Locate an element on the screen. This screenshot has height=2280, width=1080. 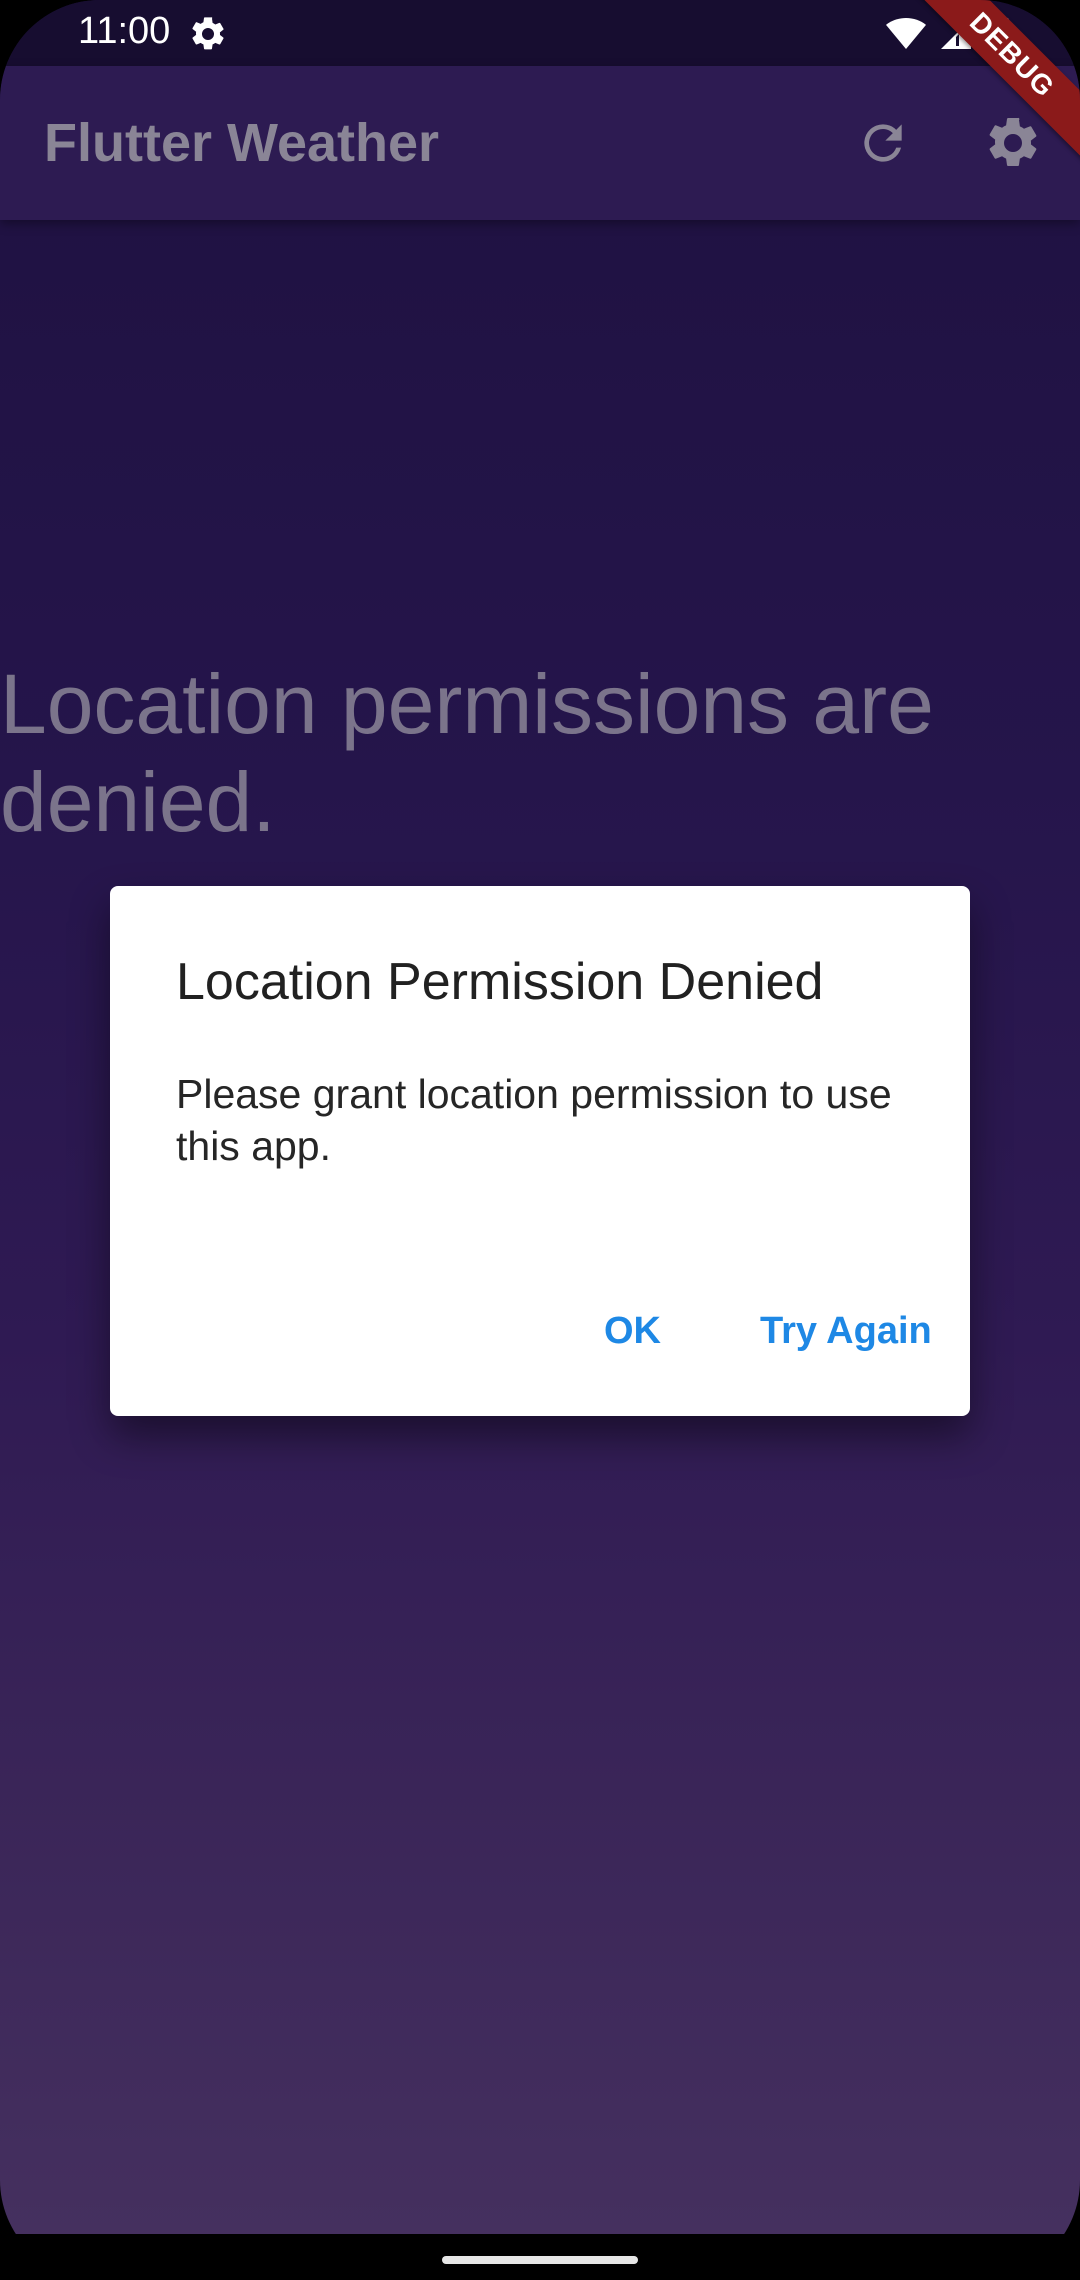
home-gesture-handle is located at coordinates (540, 2260).